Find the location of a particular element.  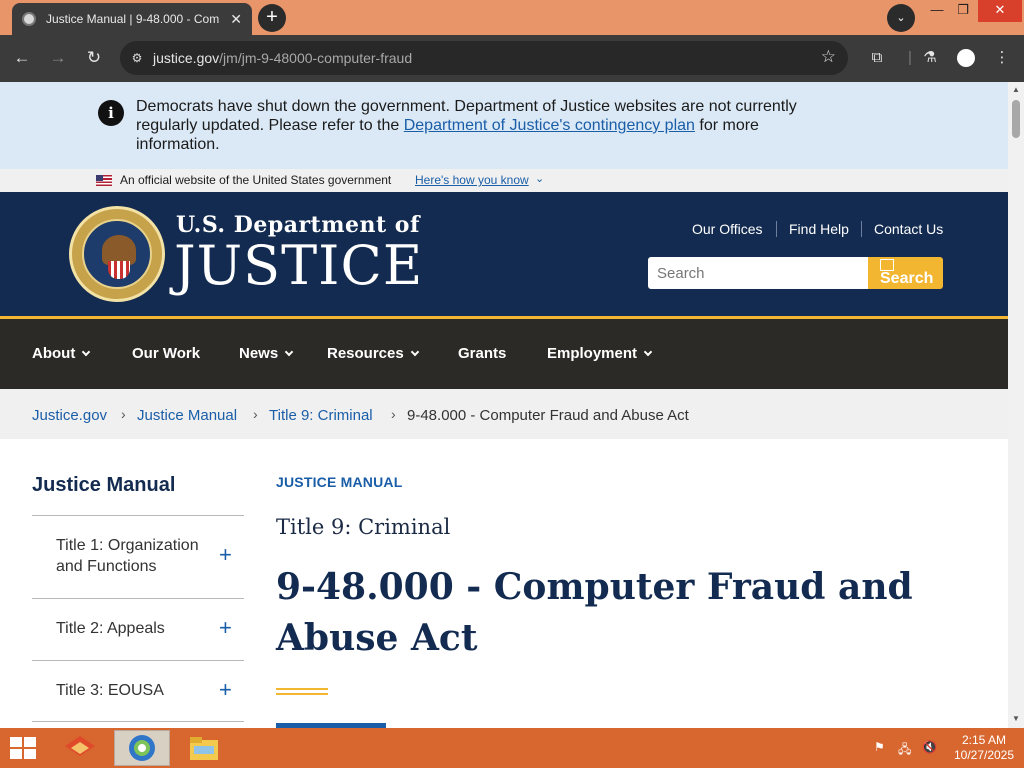

forward-button: → is located at coordinates (58, 58).